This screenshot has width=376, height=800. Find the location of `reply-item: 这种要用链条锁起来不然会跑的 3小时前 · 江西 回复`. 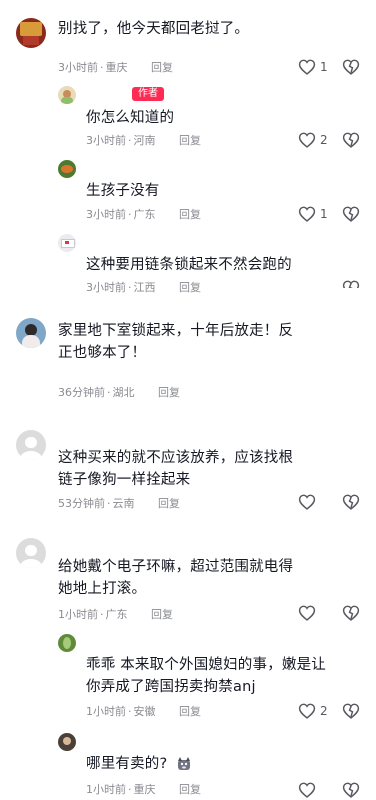

reply-item: 这种要用链条锁起来不然会跑的 3小时前 · 江西 回复 is located at coordinates (188, 268).